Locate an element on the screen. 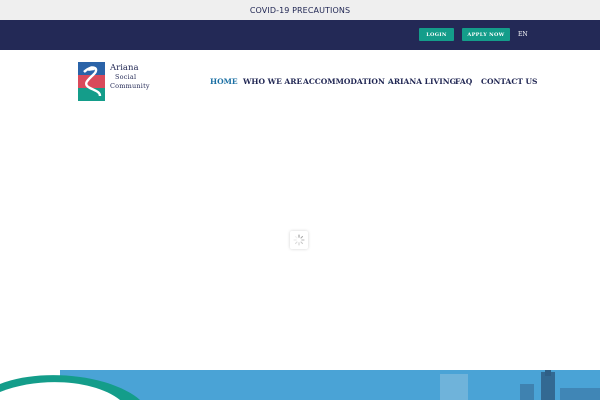 This screenshot has width=600, height=400. nav-faq-label: FAQ is located at coordinates (464, 81).